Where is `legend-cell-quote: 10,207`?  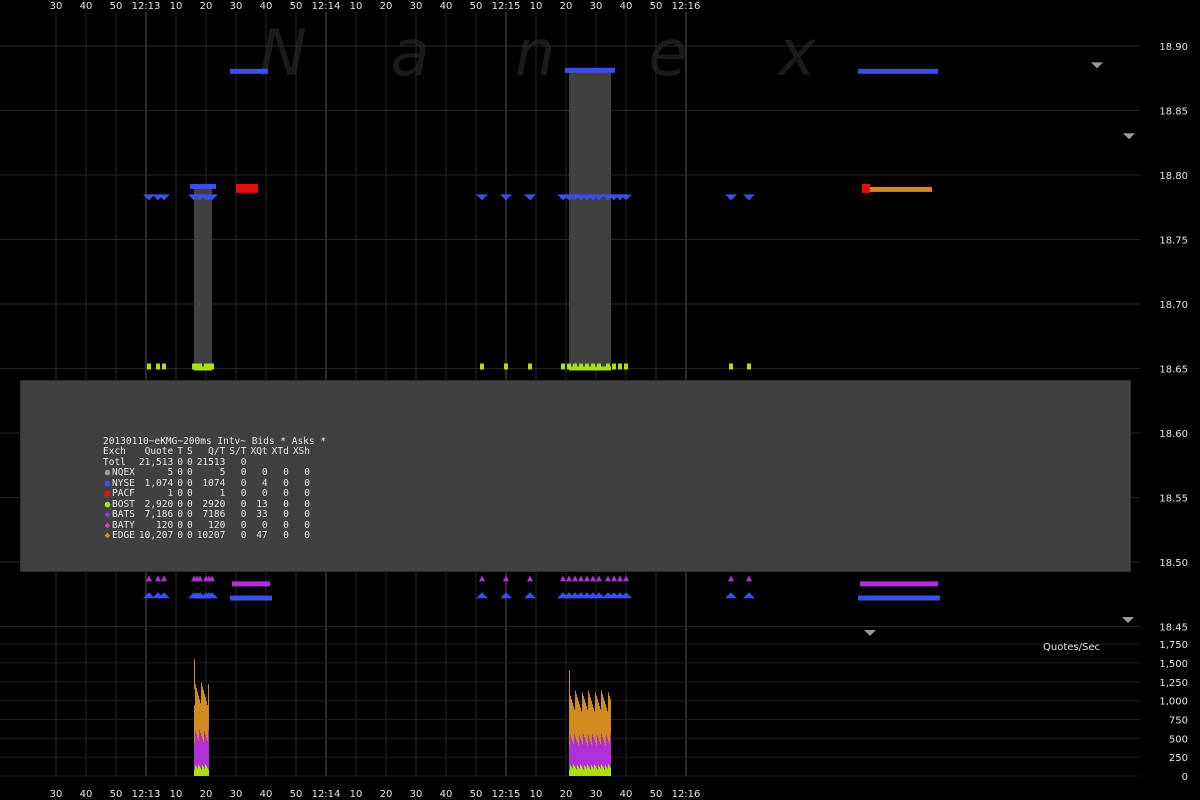 legend-cell-quote: 10,207 is located at coordinates (156, 535).